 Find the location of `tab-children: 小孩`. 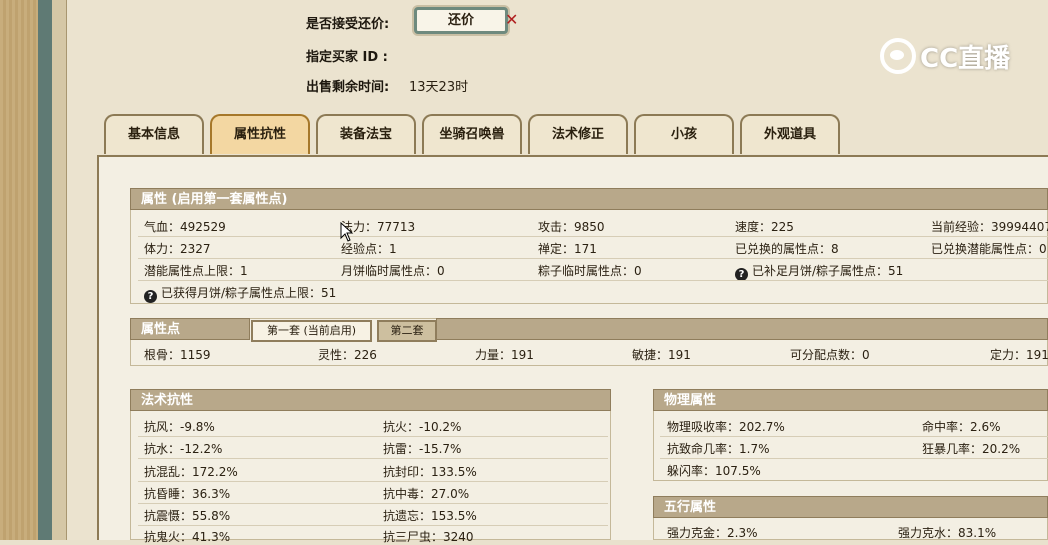

tab-children: 小孩 is located at coordinates (684, 134).